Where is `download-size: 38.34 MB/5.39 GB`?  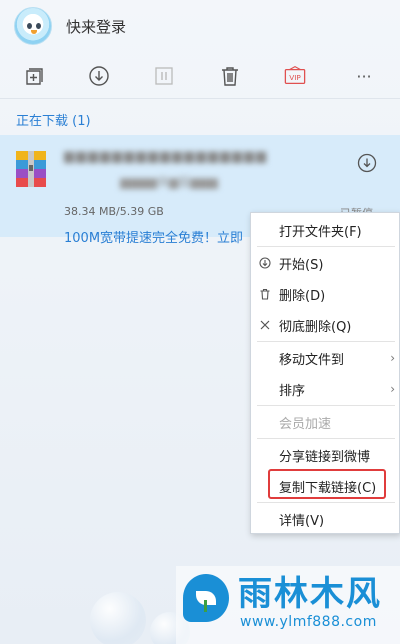
download-size: 38.34 MB/5.39 GB is located at coordinates (114, 211).